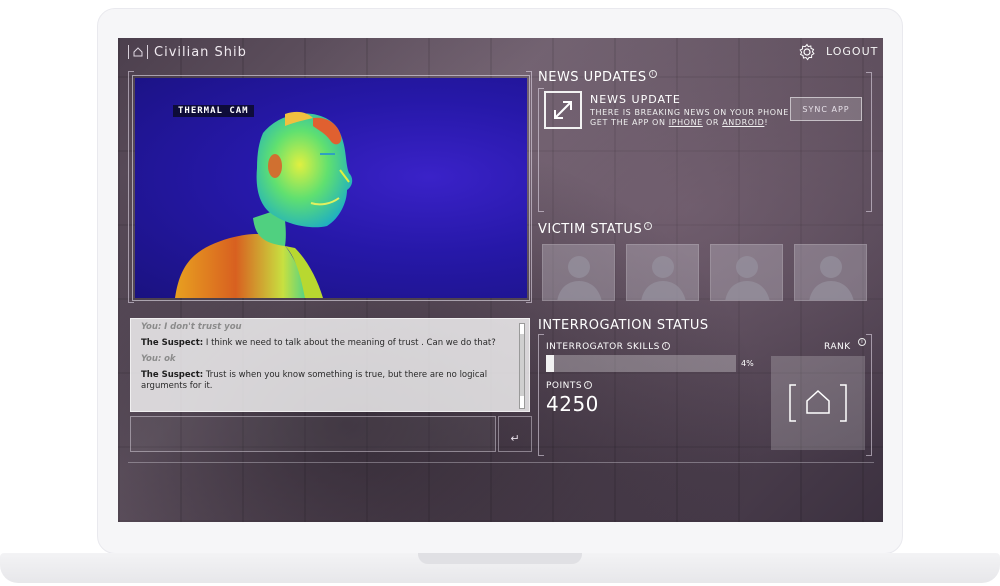 The height and width of the screenshot is (586, 1000). Describe the element at coordinates (500, 52) in the screenshot. I see `top-bar: Civilian Shib LOGOUT` at that location.